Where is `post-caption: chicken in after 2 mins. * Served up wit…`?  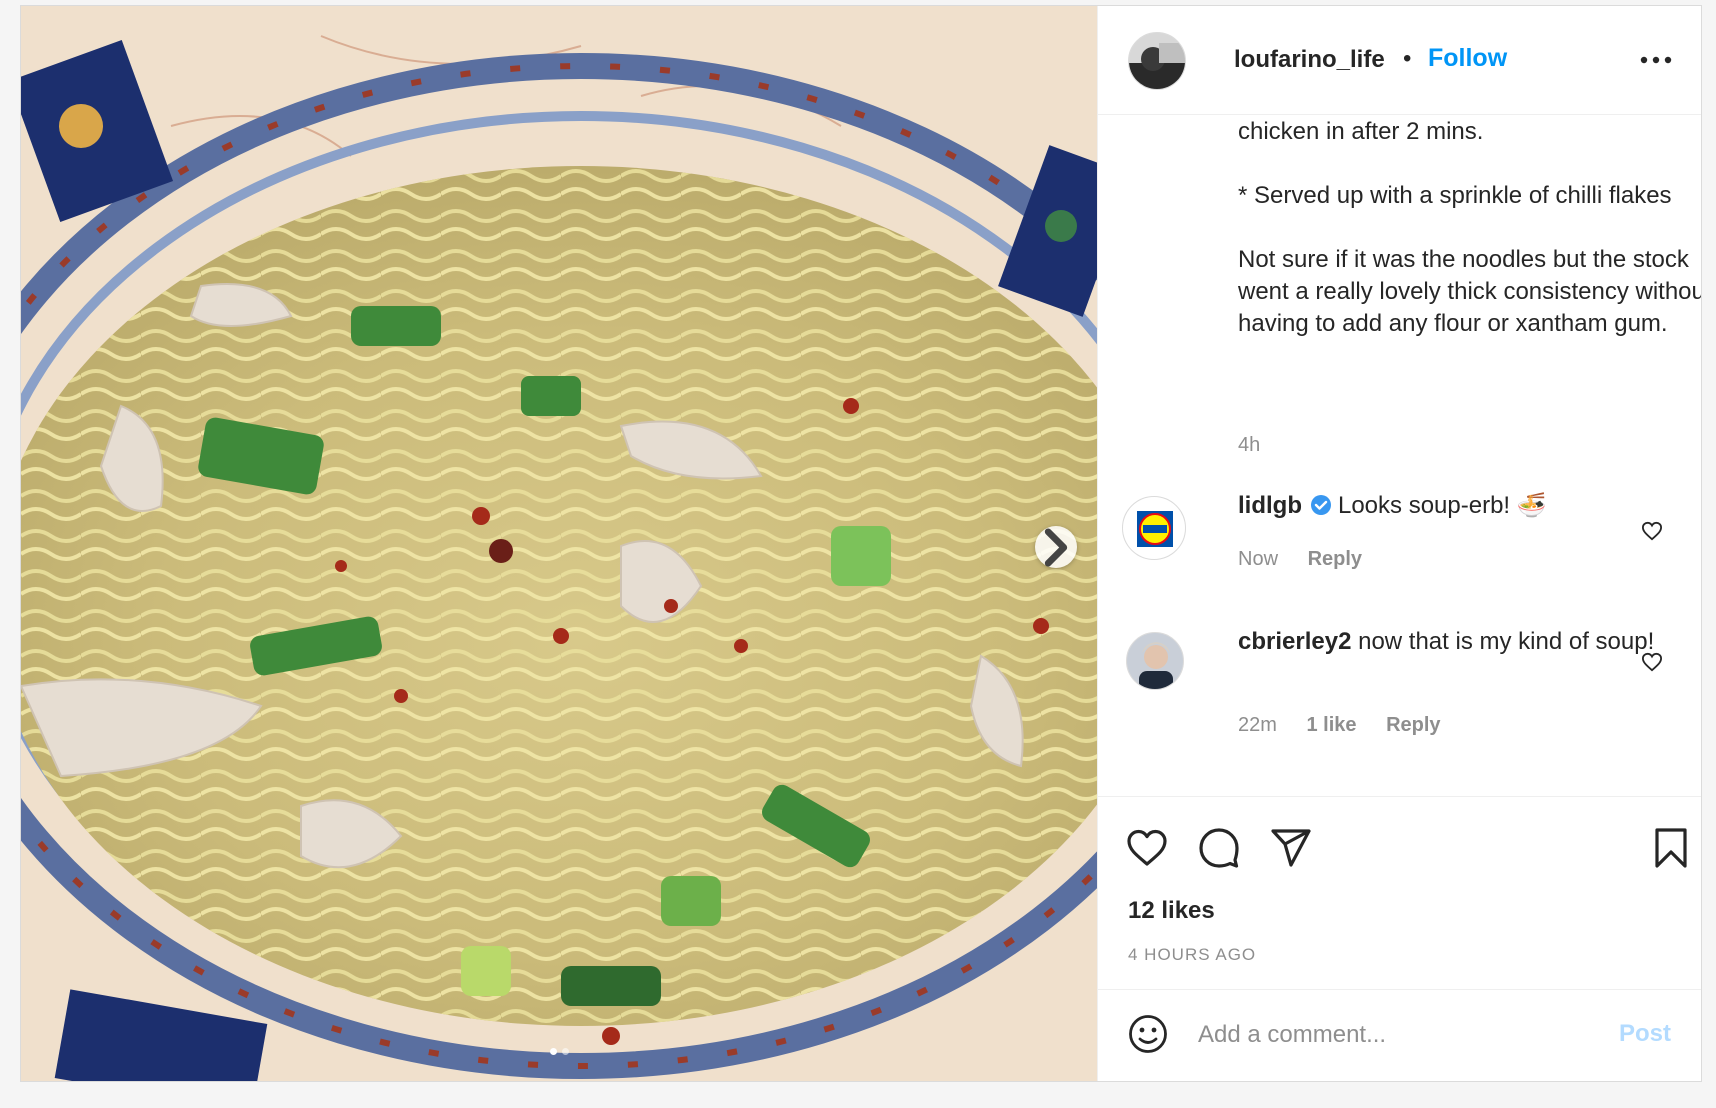 post-caption: chicken in after 2 mins. * Served up wit… is located at coordinates (1469, 227).